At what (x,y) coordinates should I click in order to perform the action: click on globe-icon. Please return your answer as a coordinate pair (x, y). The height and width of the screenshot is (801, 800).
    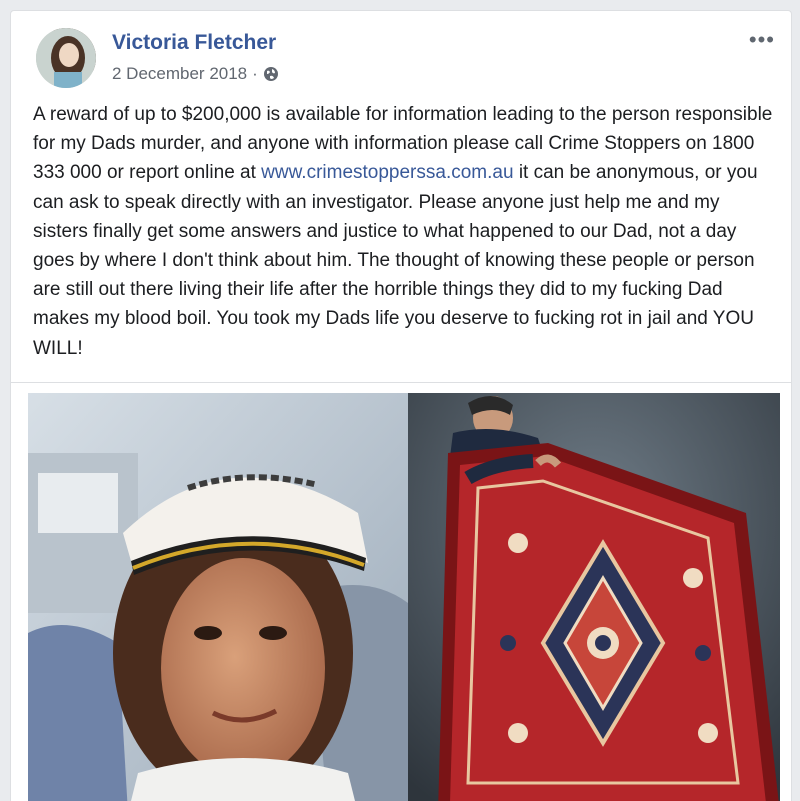
    Looking at the image, I should click on (271, 74).